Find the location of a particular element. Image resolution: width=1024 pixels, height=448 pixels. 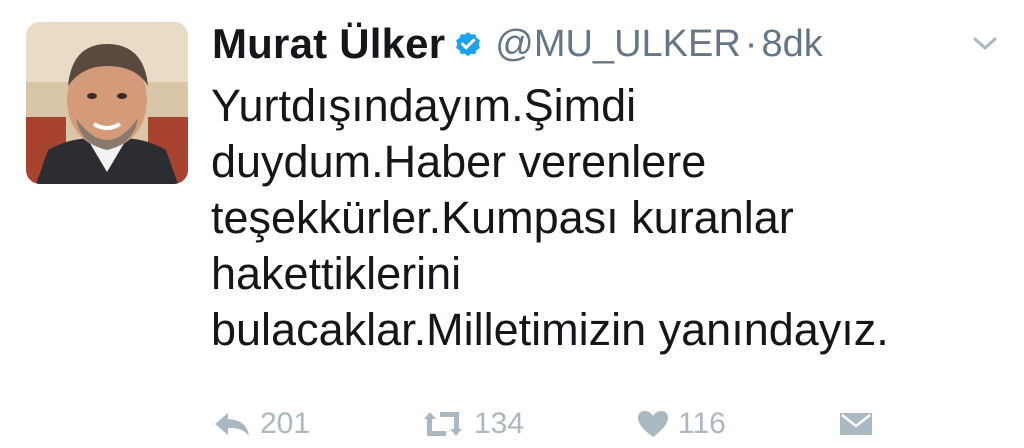

avatar is located at coordinates (107, 103).